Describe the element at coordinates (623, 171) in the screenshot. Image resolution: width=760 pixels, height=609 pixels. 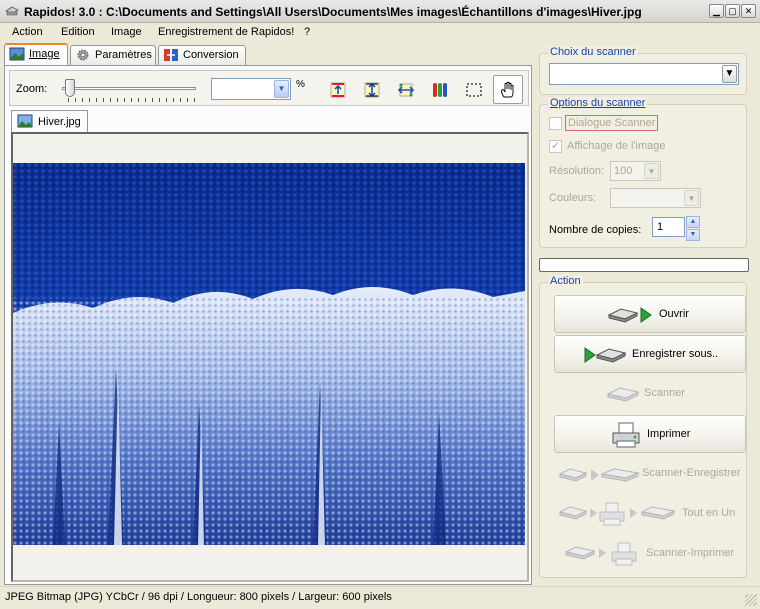
I see `resolution-value: 100` at that location.